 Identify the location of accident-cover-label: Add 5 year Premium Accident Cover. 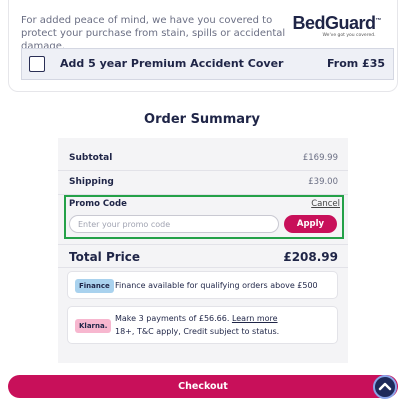
(172, 63).